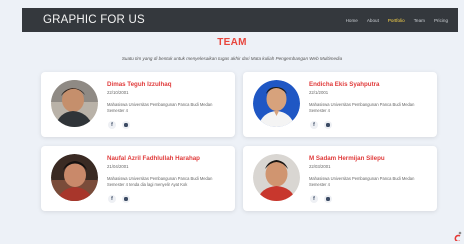  I want to click on floating-widget-icon, so click(457, 235).